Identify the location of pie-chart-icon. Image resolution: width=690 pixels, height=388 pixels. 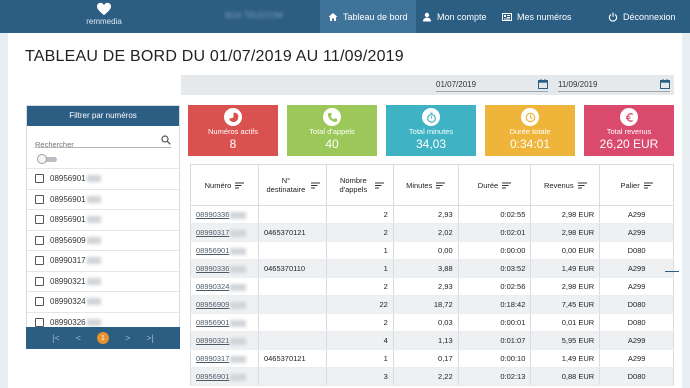
(233, 117).